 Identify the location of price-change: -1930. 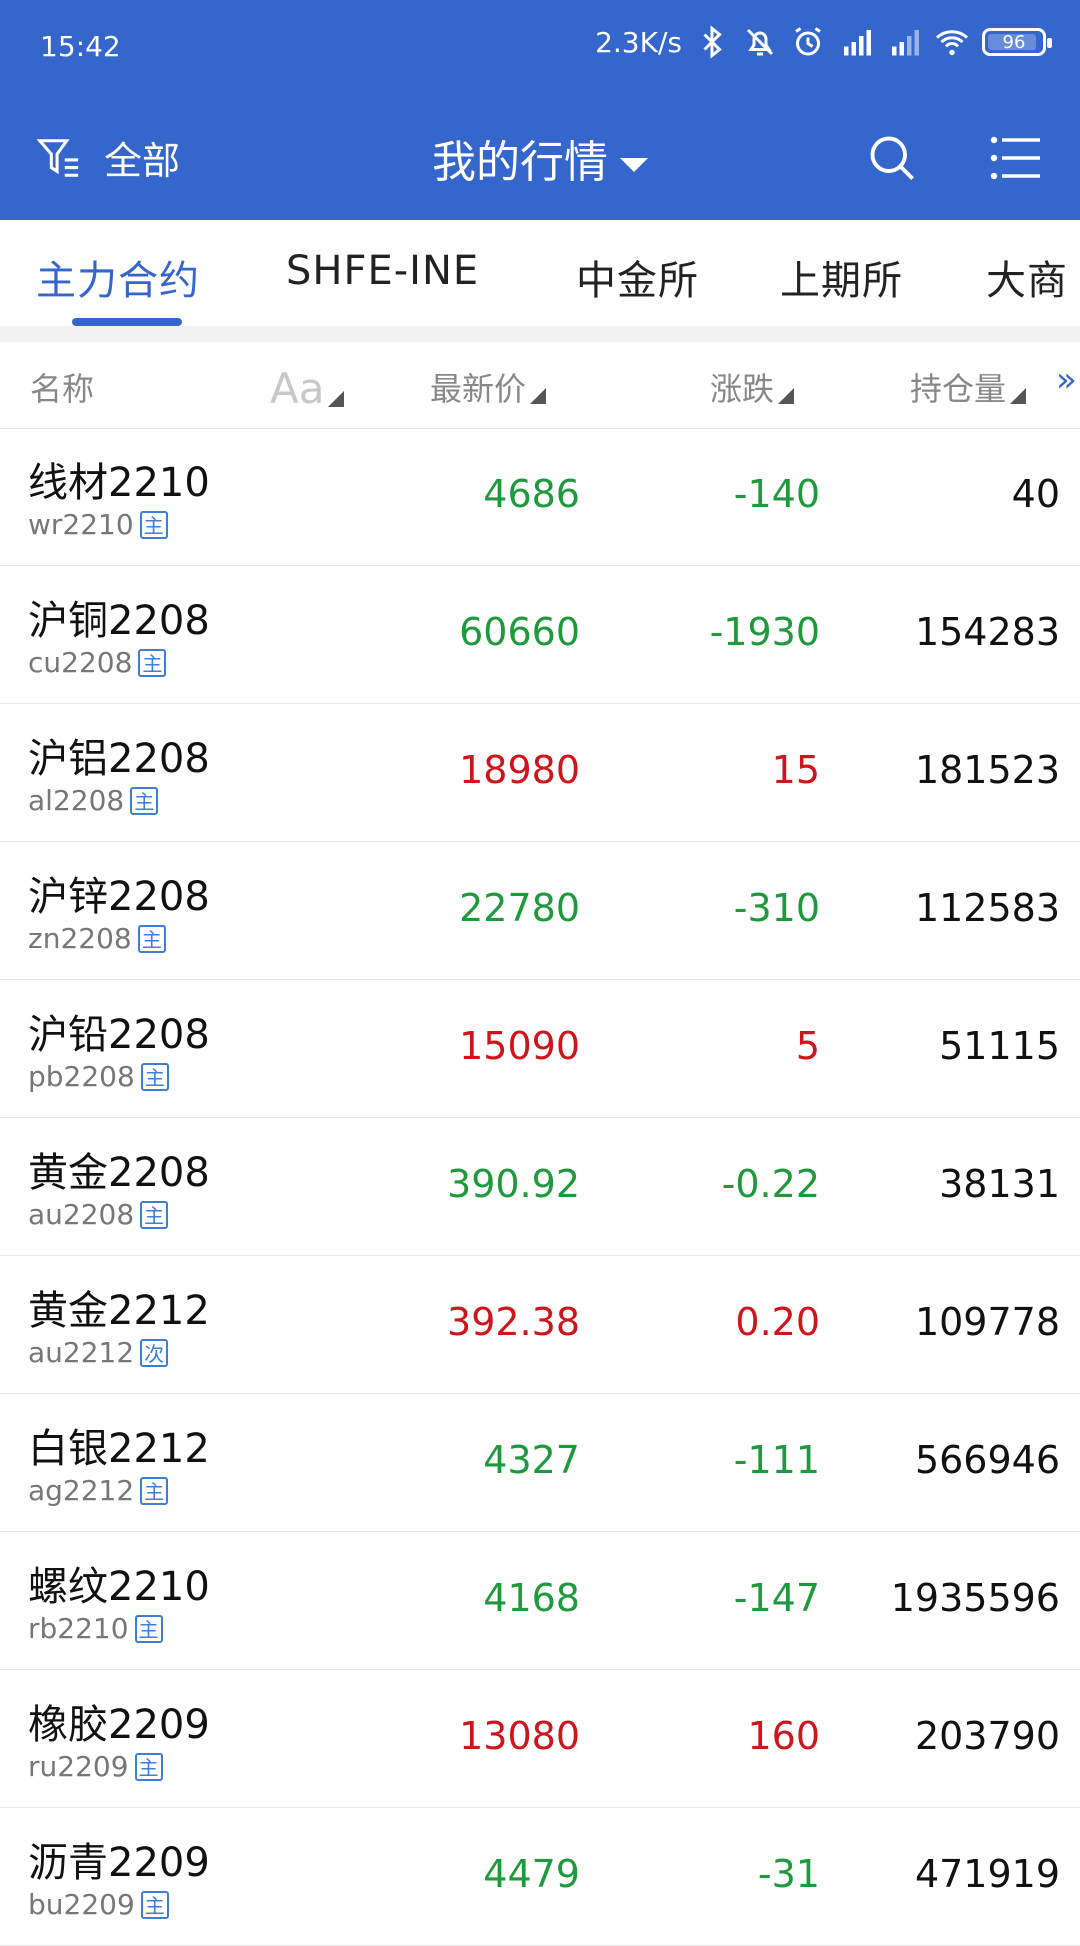
(764, 632).